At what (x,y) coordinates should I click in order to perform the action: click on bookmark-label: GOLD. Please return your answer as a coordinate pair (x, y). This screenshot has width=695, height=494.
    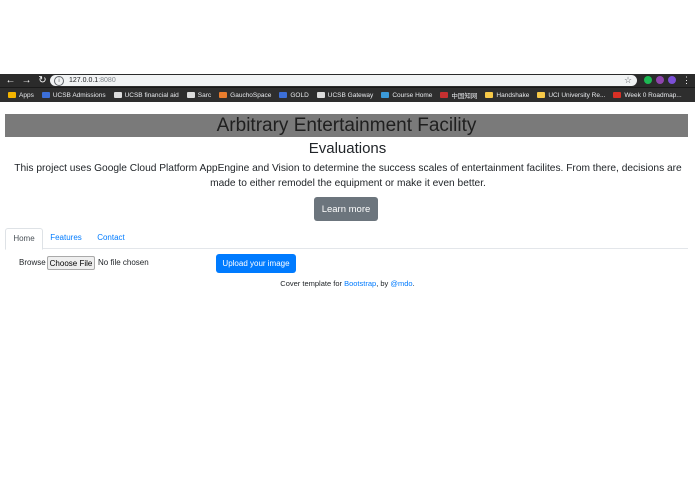
    Looking at the image, I should click on (299, 95).